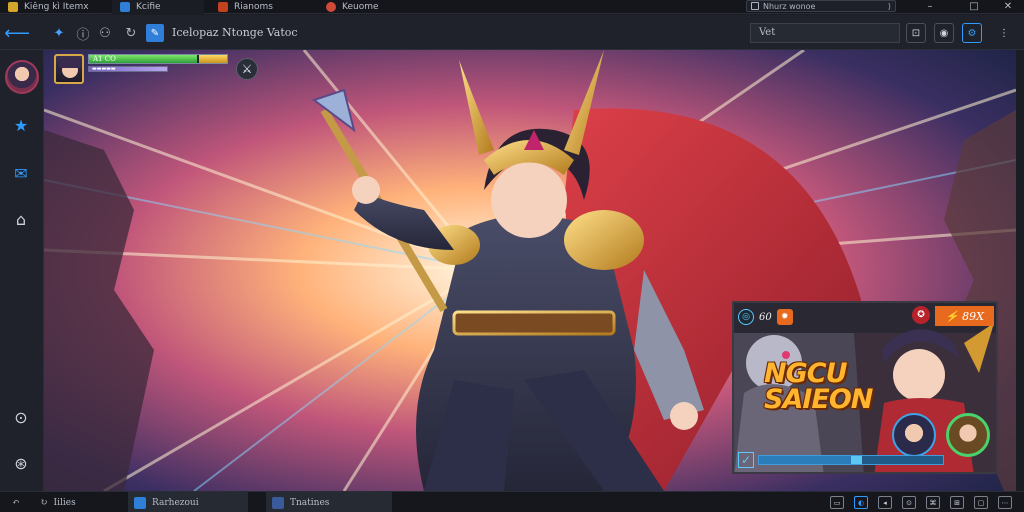 Image resolution: width=1024 pixels, height=512 pixels. Describe the element at coordinates (944, 33) in the screenshot. I see `record-icon: ◉` at that location.